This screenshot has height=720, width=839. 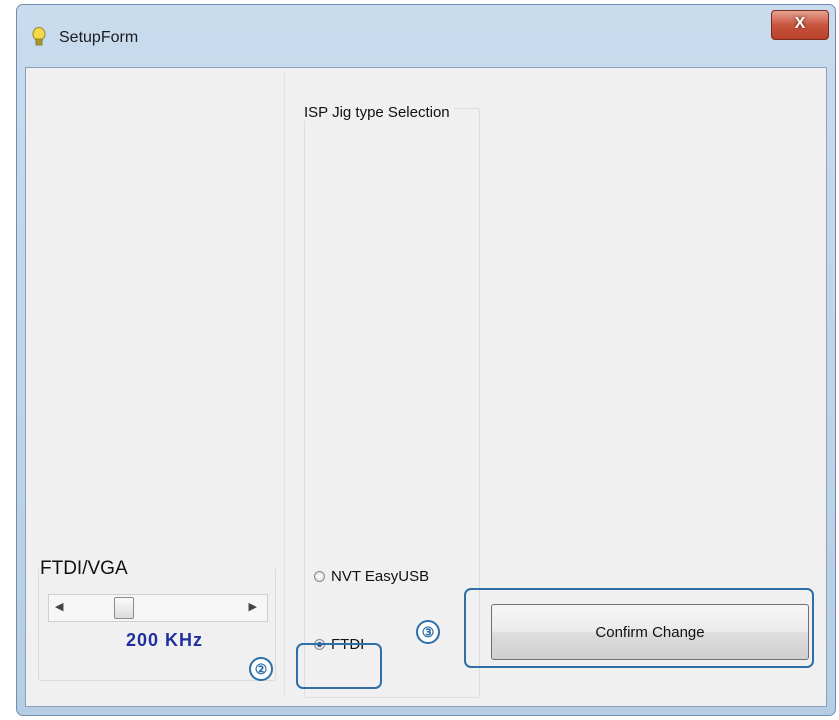 I want to click on radio-nvt-easyusb: NVT EasyUSB, so click(x=371, y=576).